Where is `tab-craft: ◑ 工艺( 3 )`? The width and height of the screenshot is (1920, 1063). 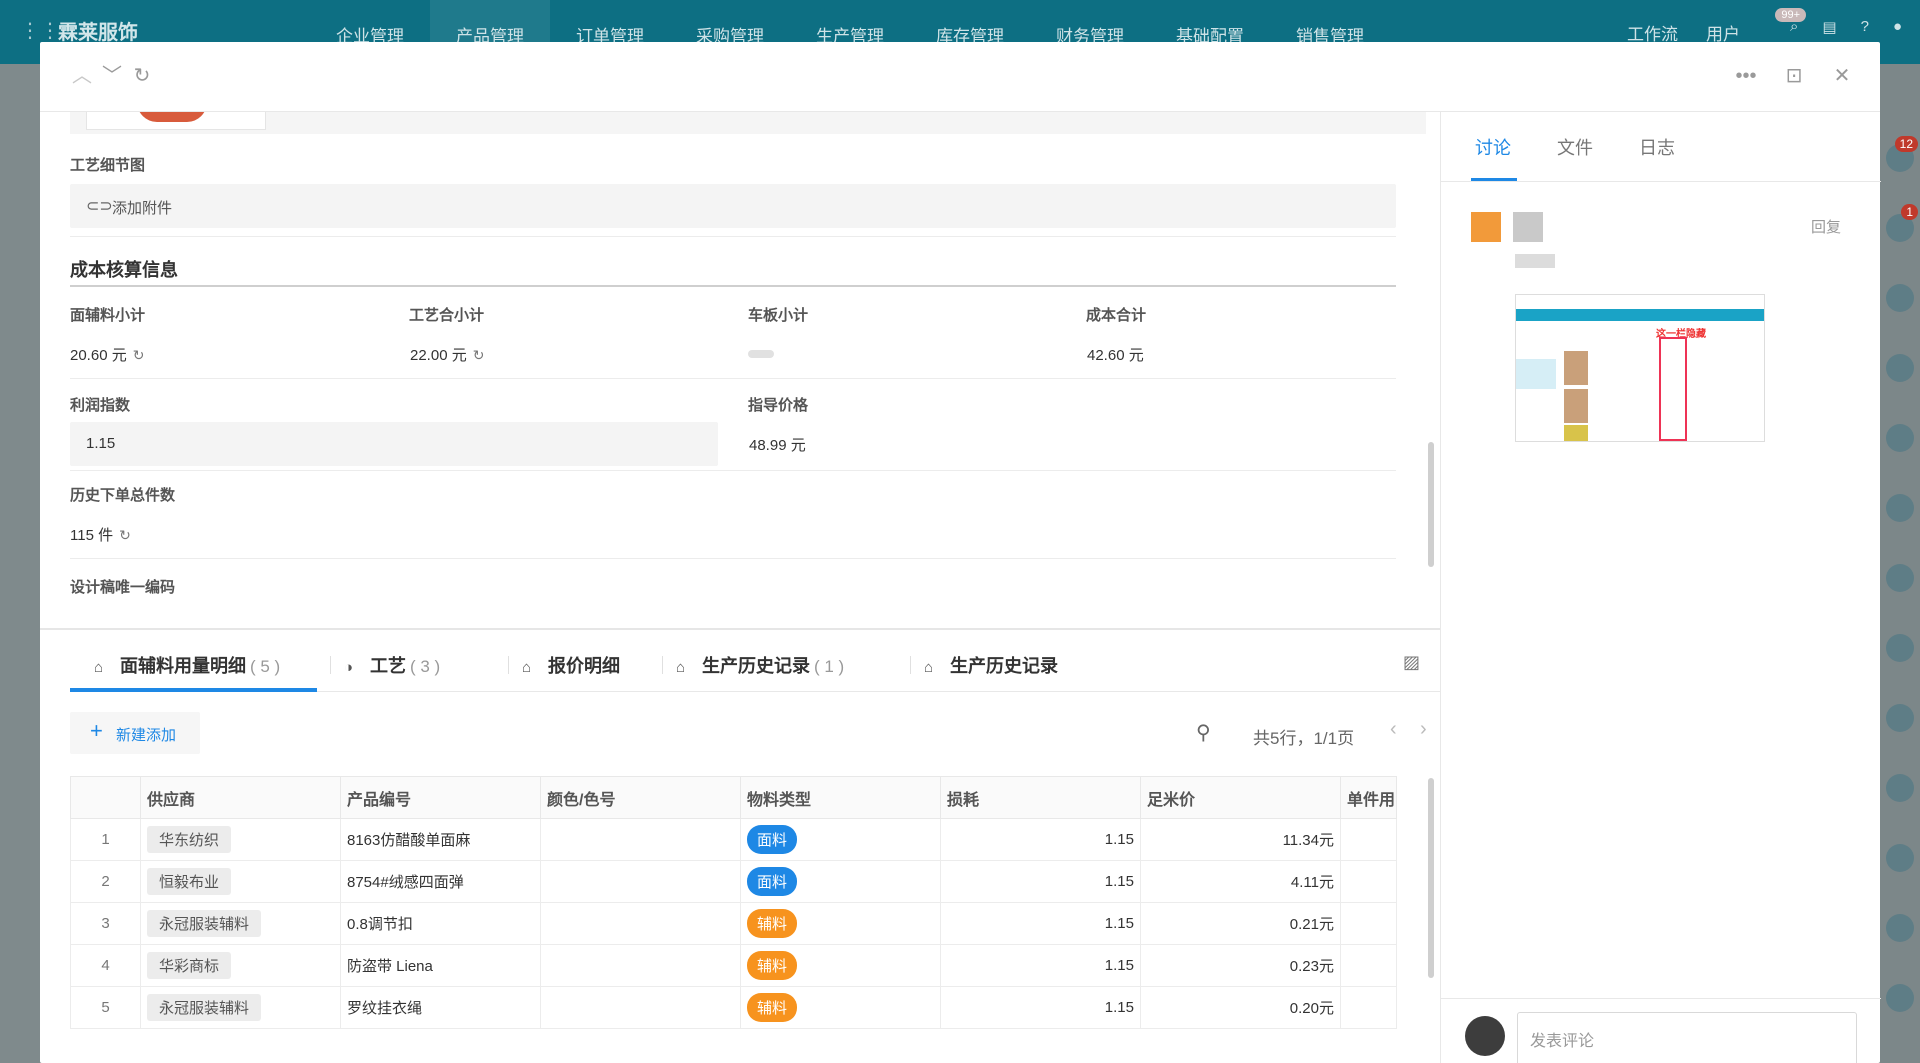
tab-craft: ◑ 工艺( 3 ) is located at coordinates (392, 661).